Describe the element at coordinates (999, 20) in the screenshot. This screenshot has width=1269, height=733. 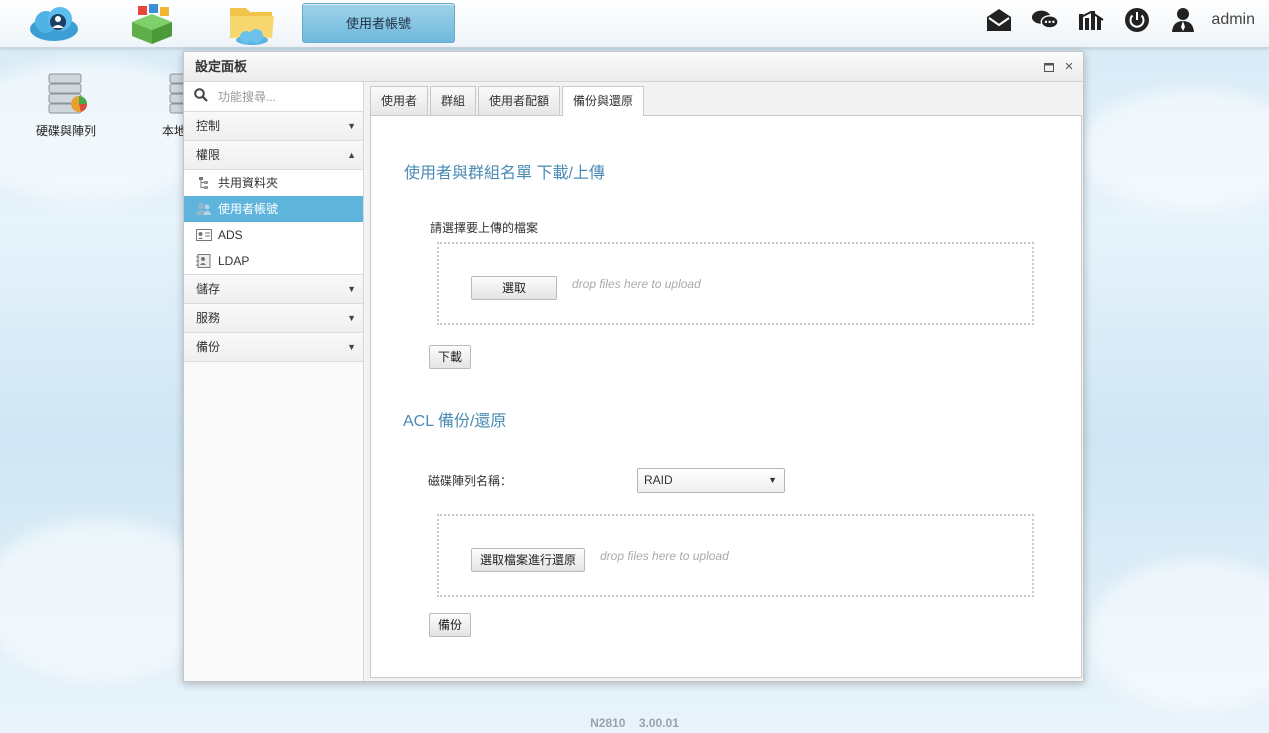
I see `mail-icon` at that location.